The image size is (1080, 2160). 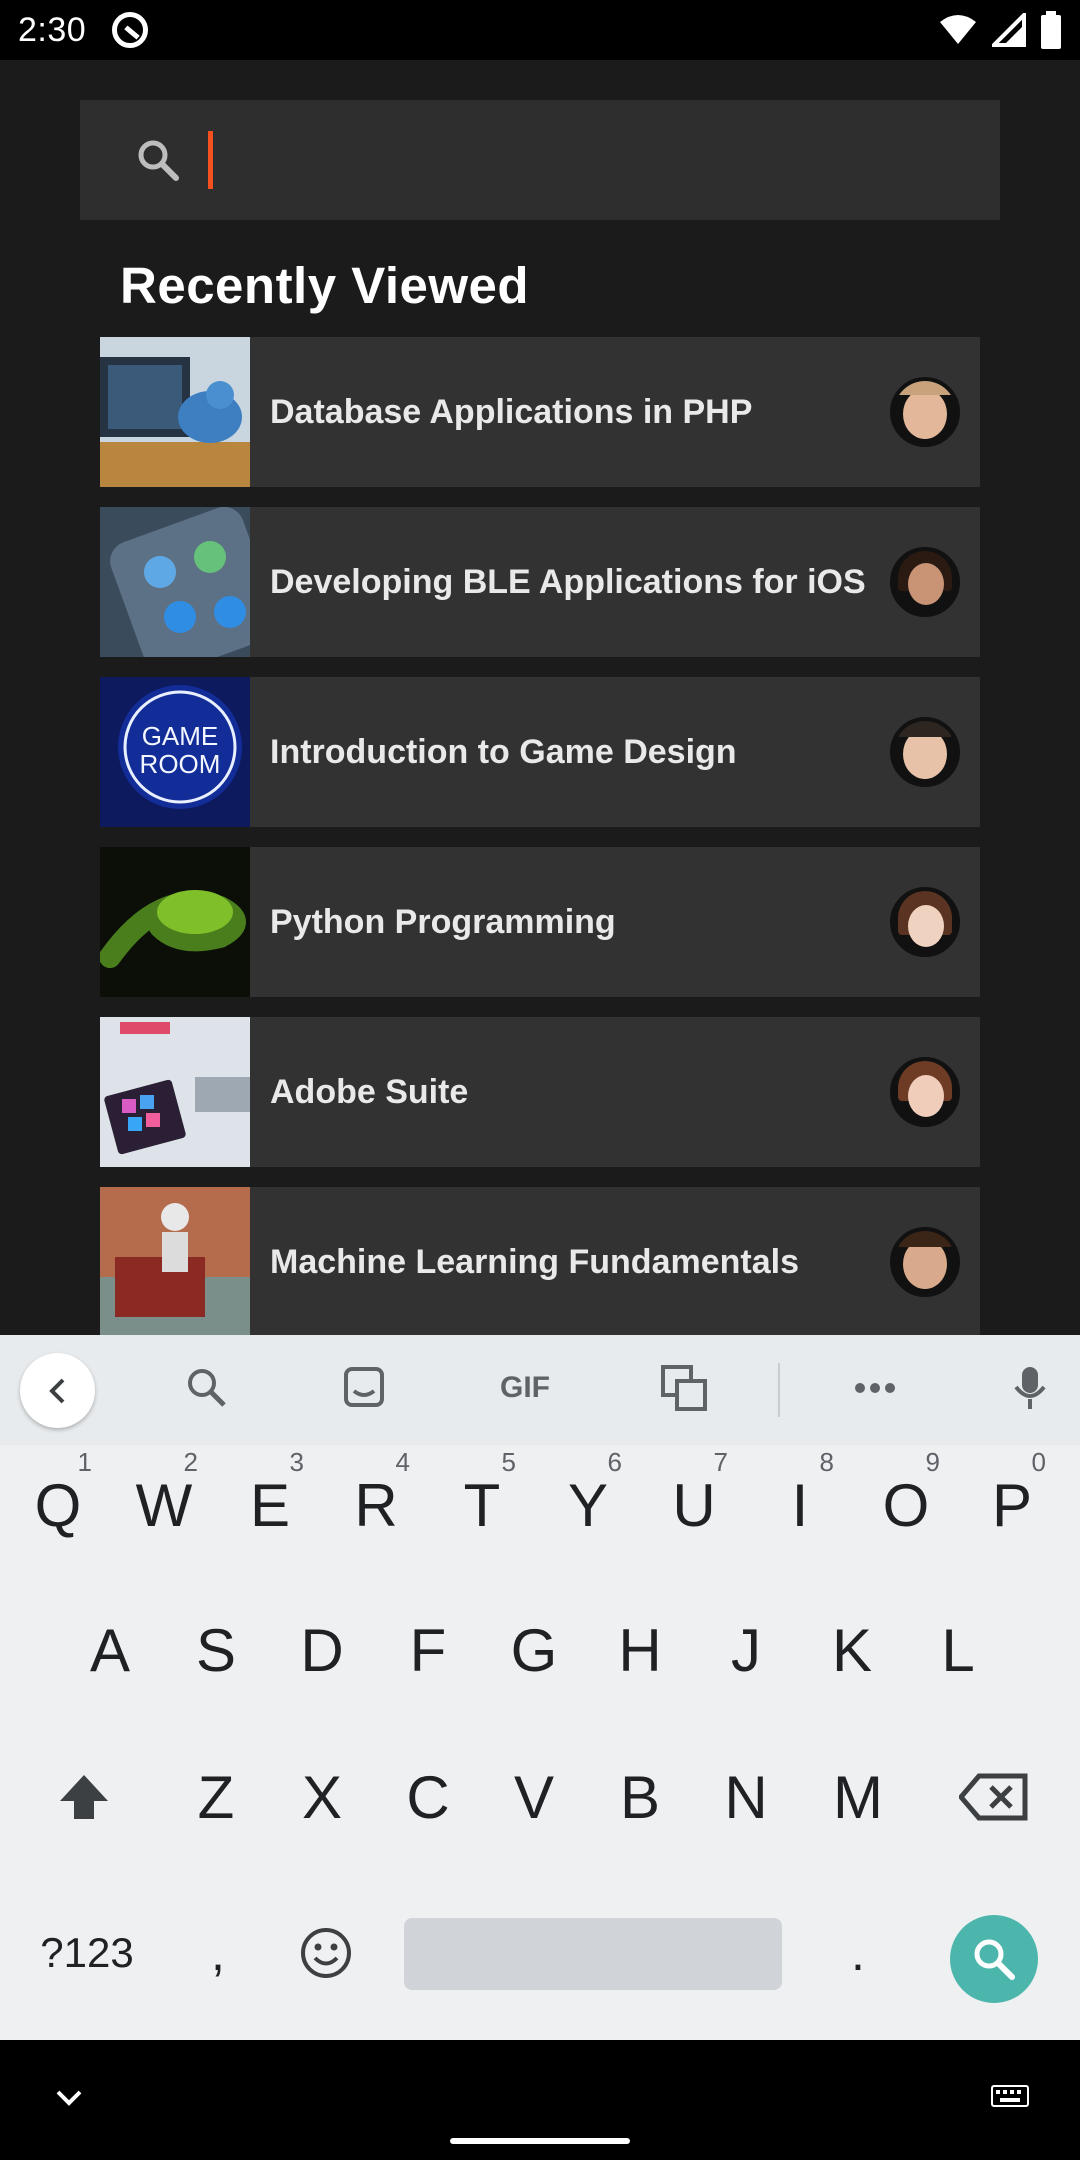 What do you see at coordinates (779, 1390) in the screenshot?
I see `toolbar-divider` at bounding box center [779, 1390].